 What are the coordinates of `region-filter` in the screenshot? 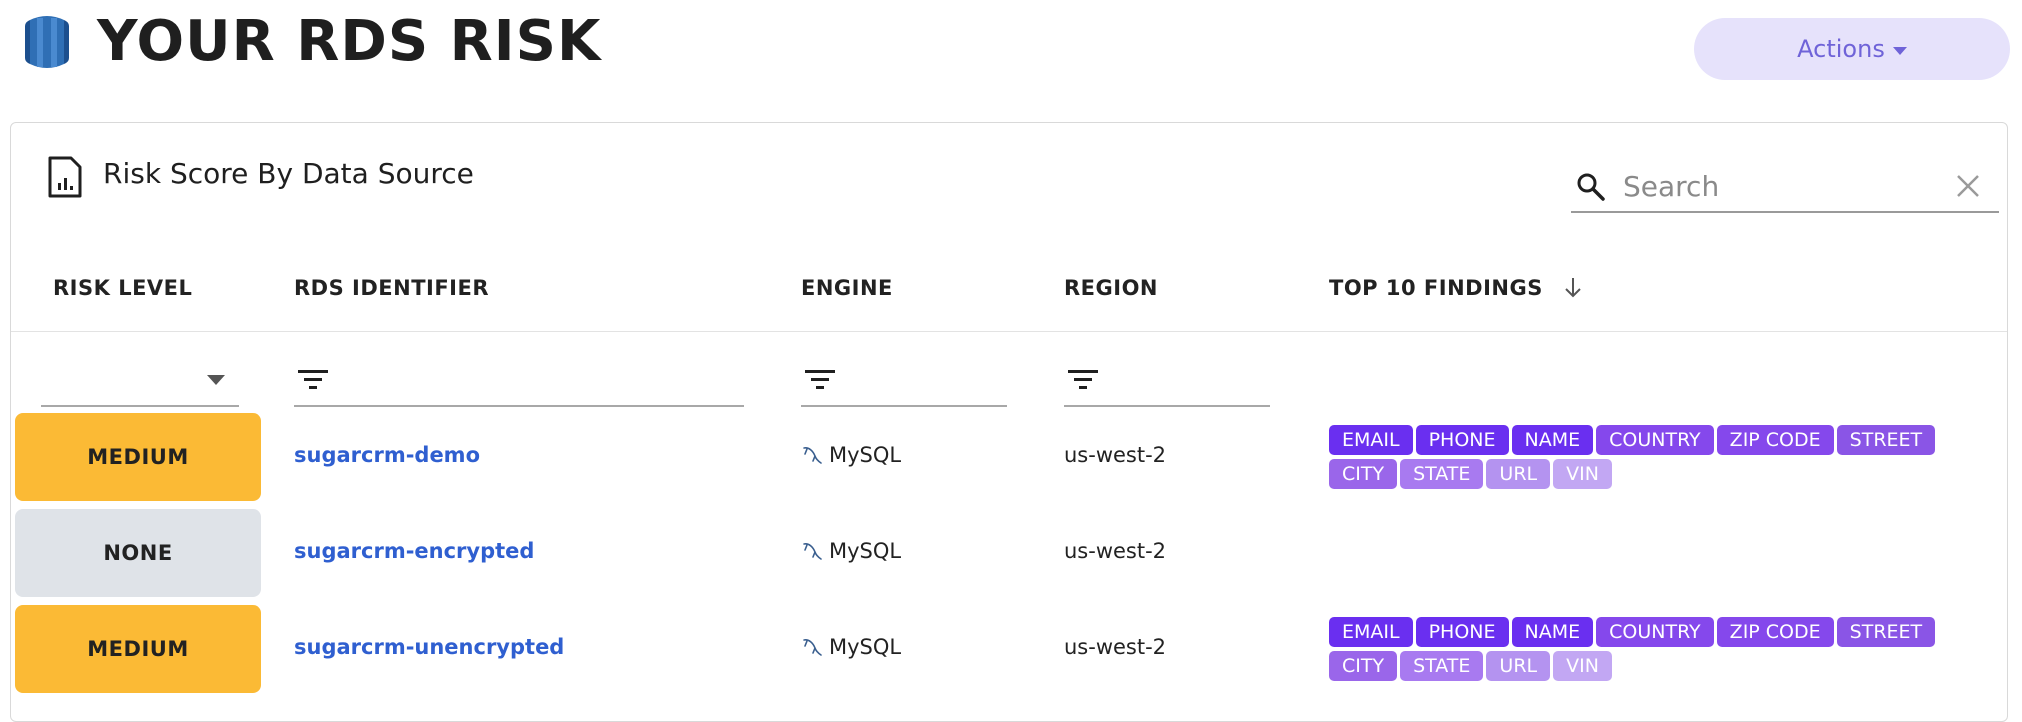 It's located at (1167, 378).